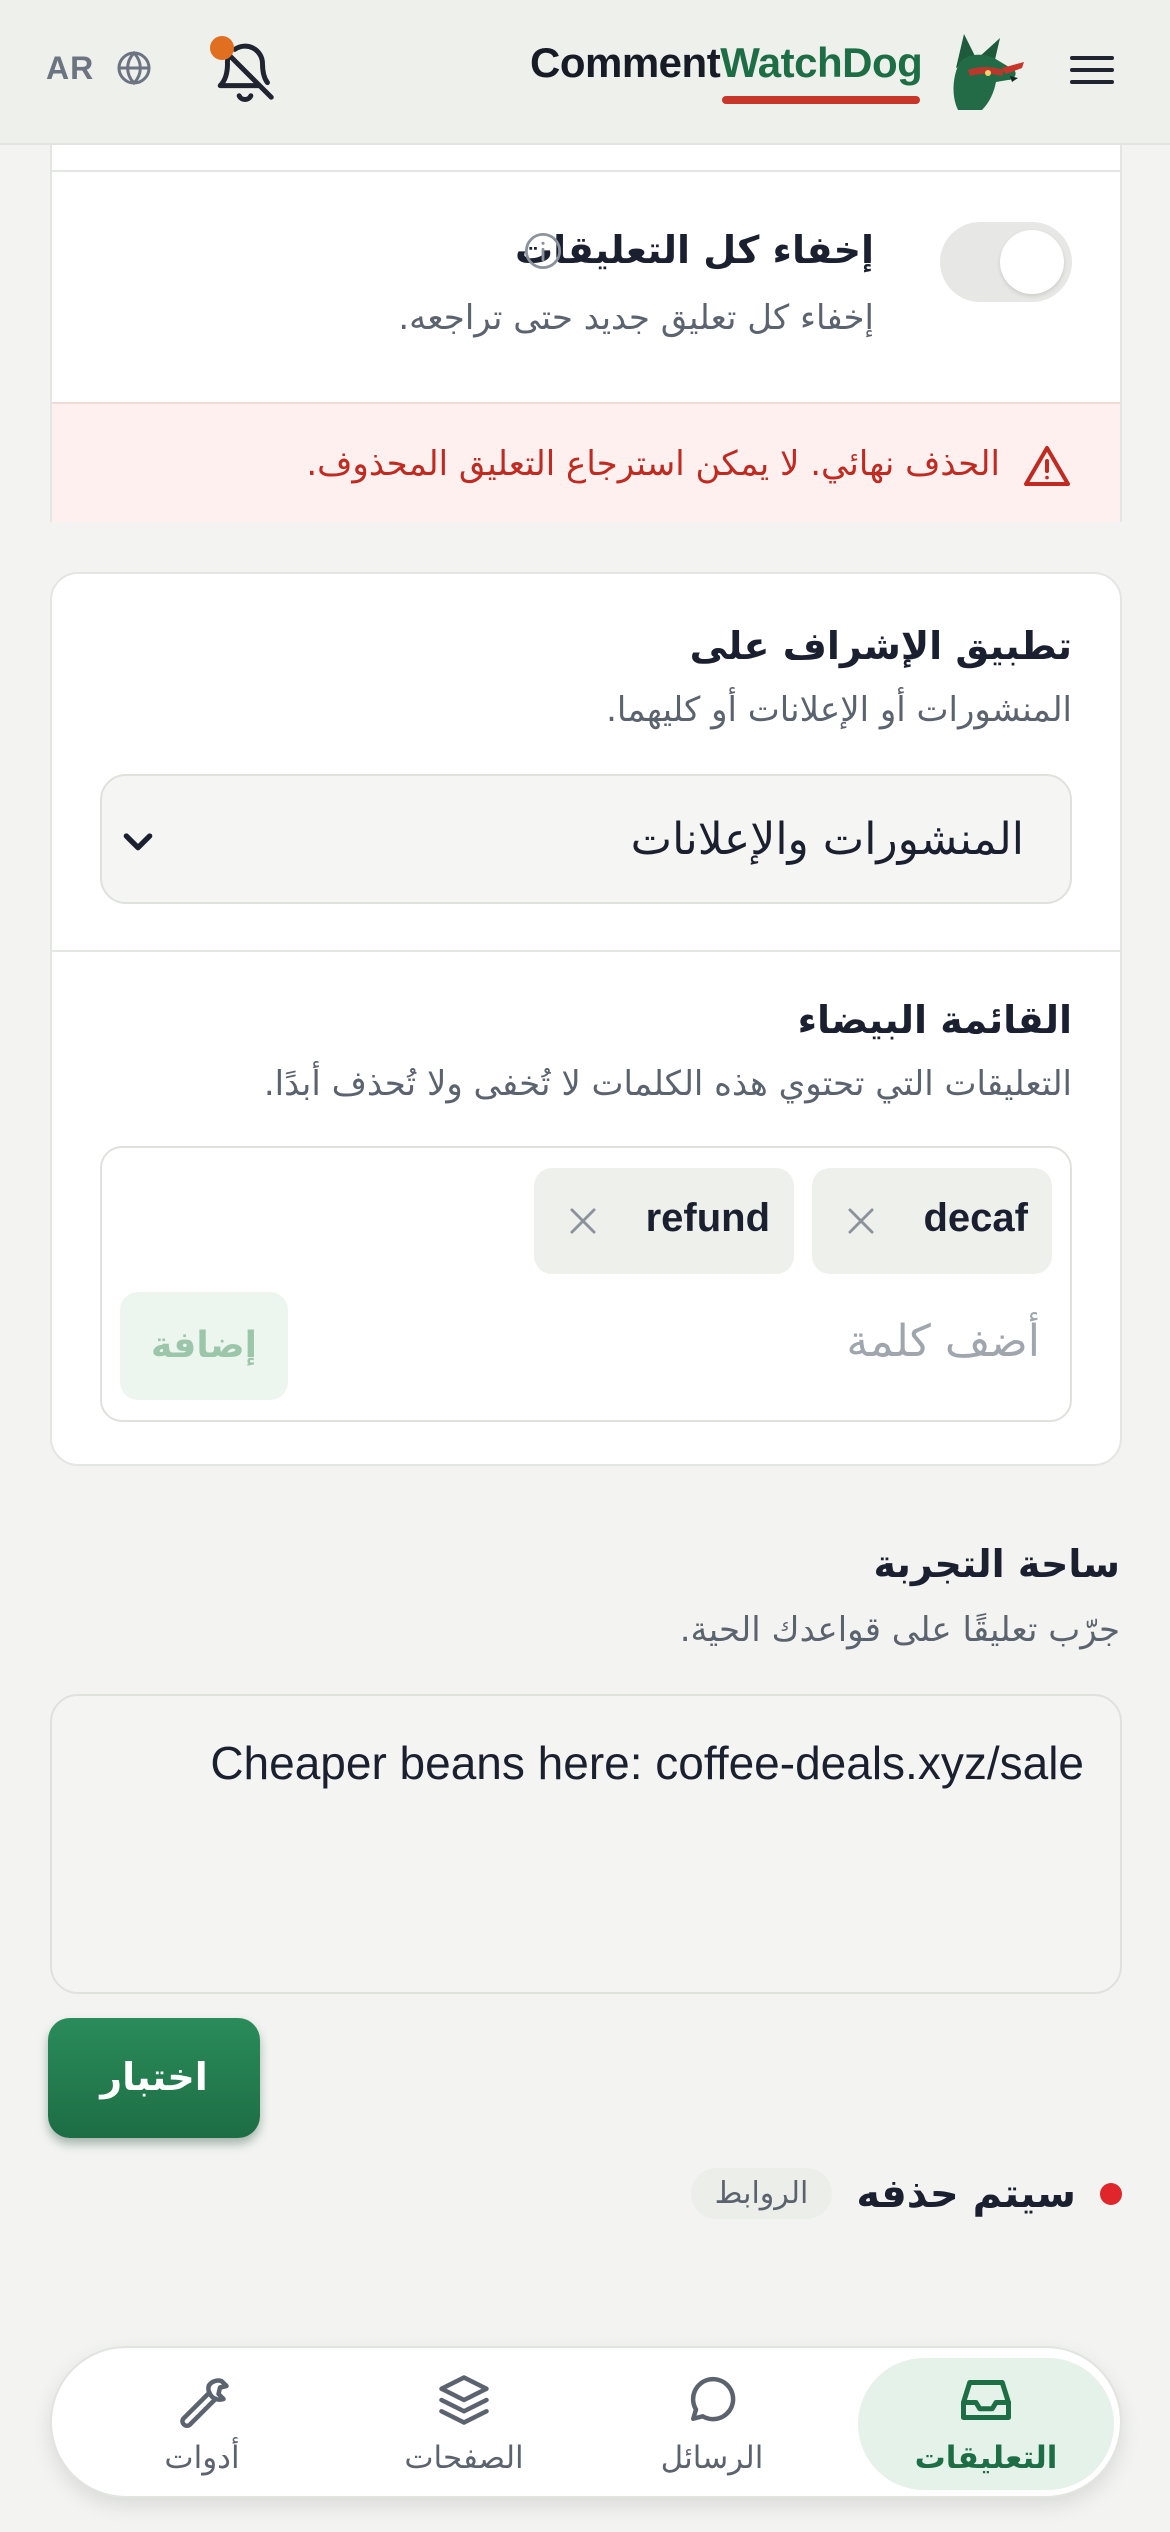 This screenshot has width=1170, height=2532. I want to click on inbox-icon, so click(986, 2400).